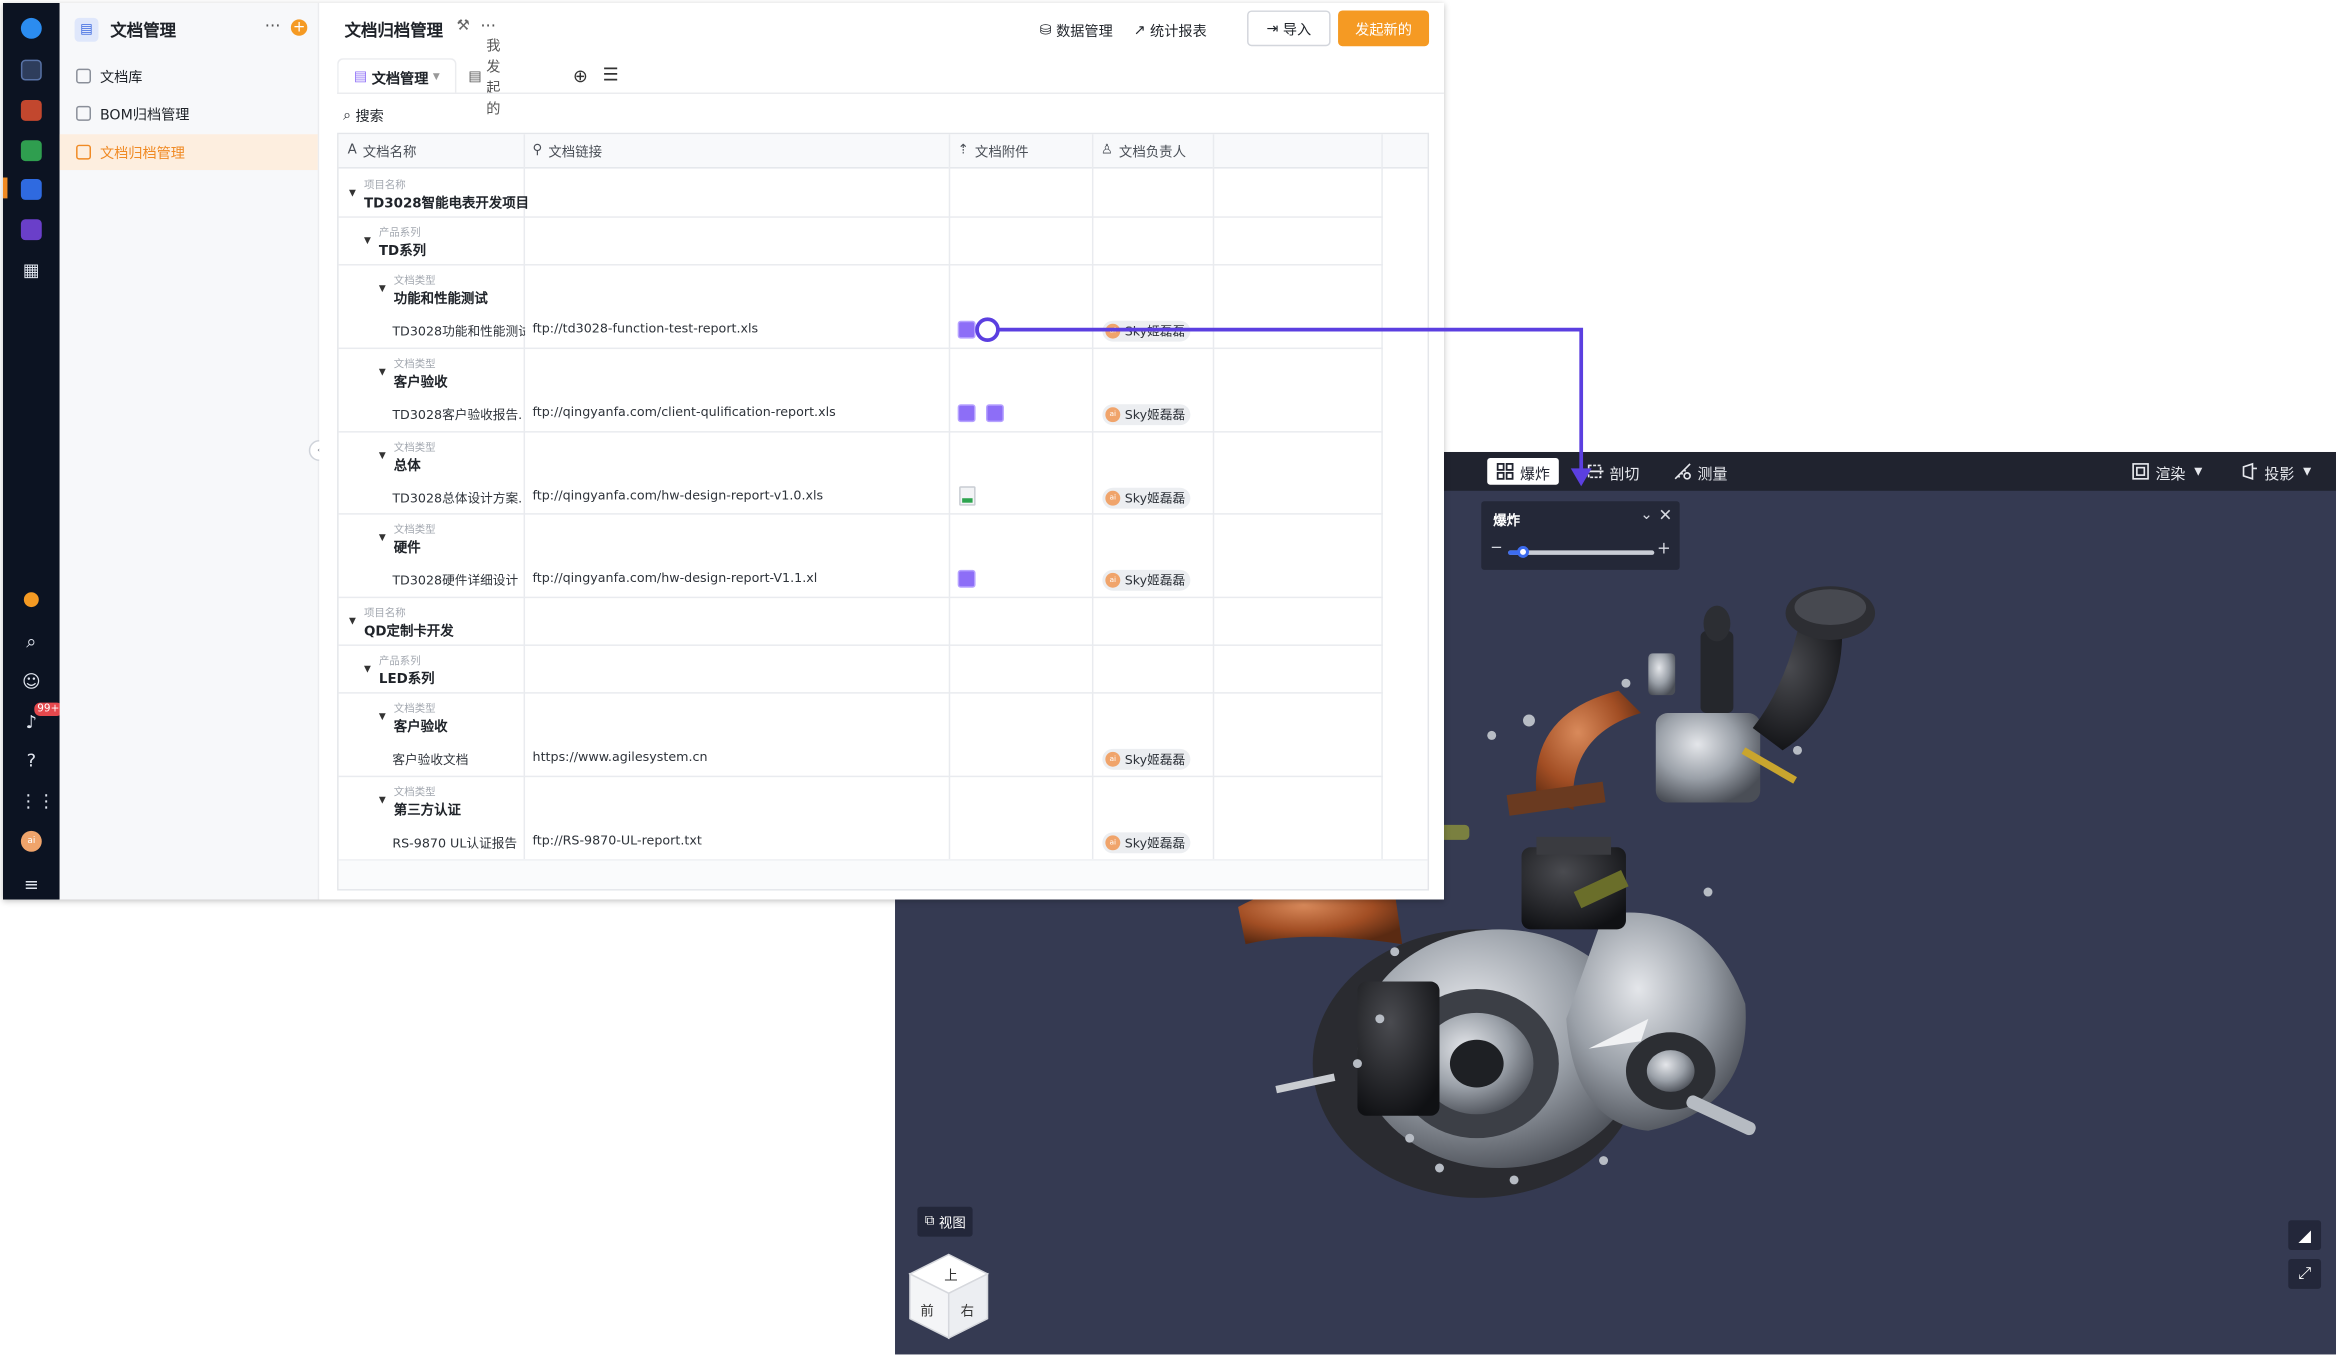 This screenshot has width=2339, height=1360. What do you see at coordinates (1020, 151) in the screenshot?
I see `column-header-attachment: ⇡ 文档附件` at bounding box center [1020, 151].